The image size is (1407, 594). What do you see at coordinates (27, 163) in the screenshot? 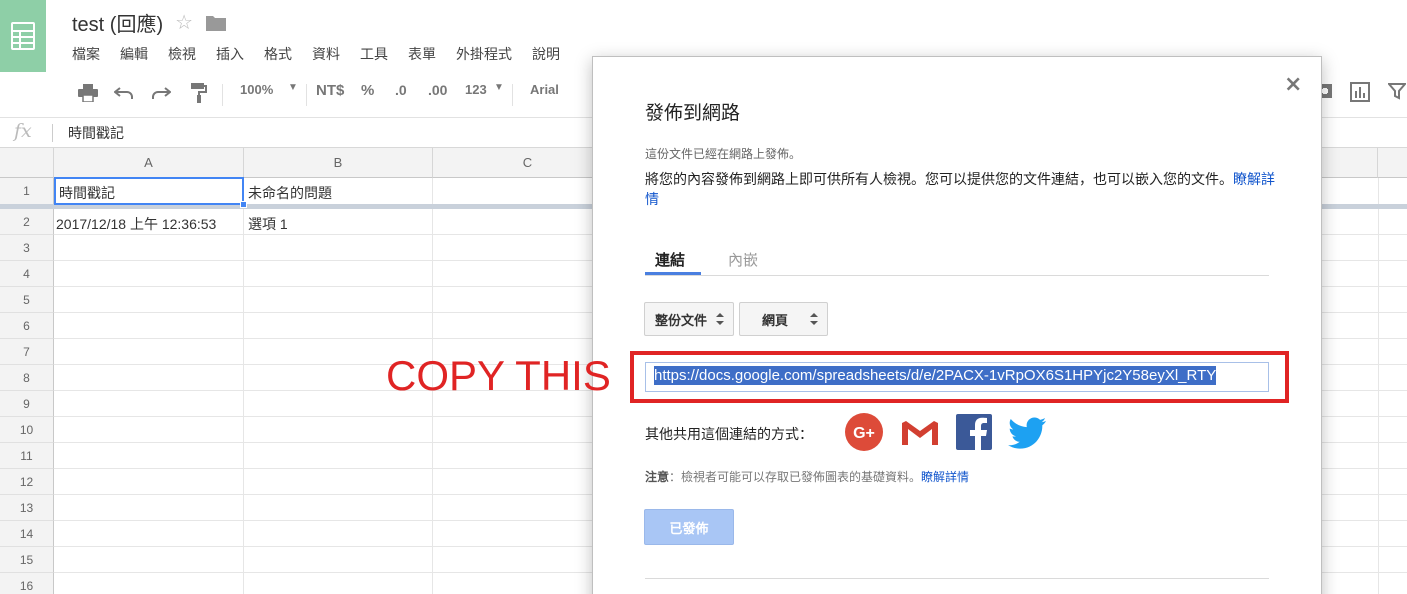
I see `select-all-corner` at bounding box center [27, 163].